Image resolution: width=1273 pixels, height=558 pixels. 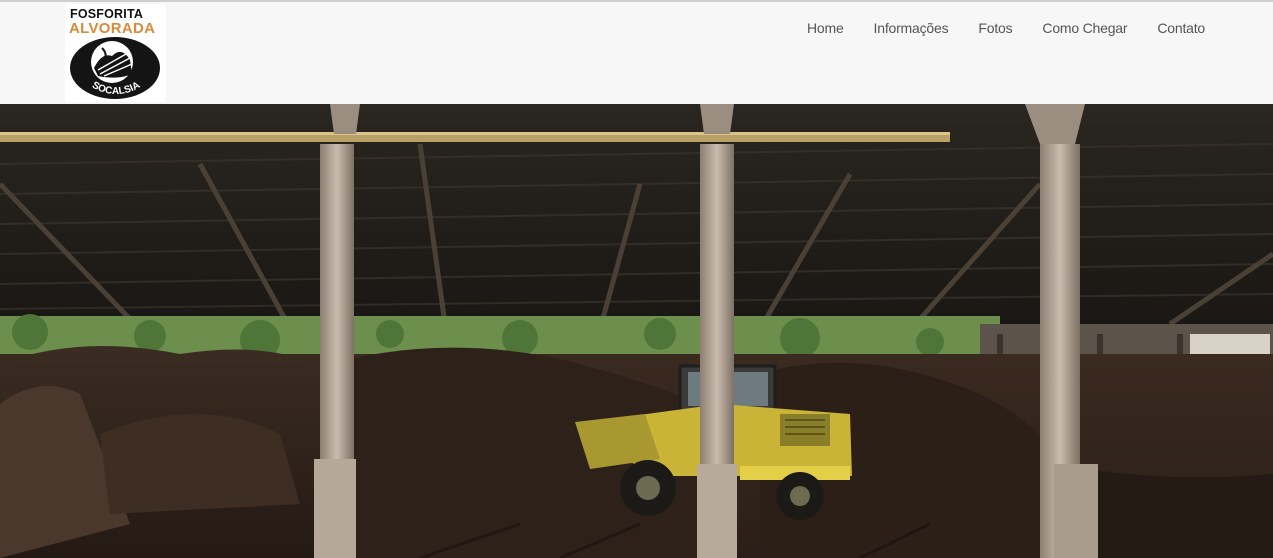 I want to click on nav-como-chegar: Como Chegar, so click(x=1084, y=28).